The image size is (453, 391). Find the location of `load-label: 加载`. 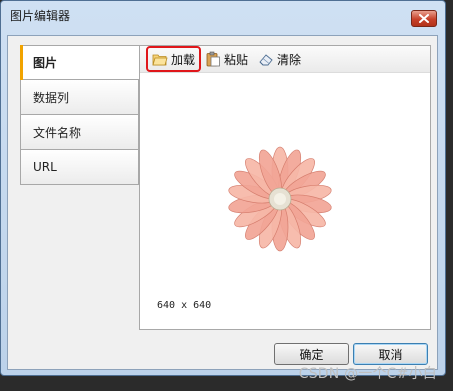

load-label: 加载 is located at coordinates (183, 59).